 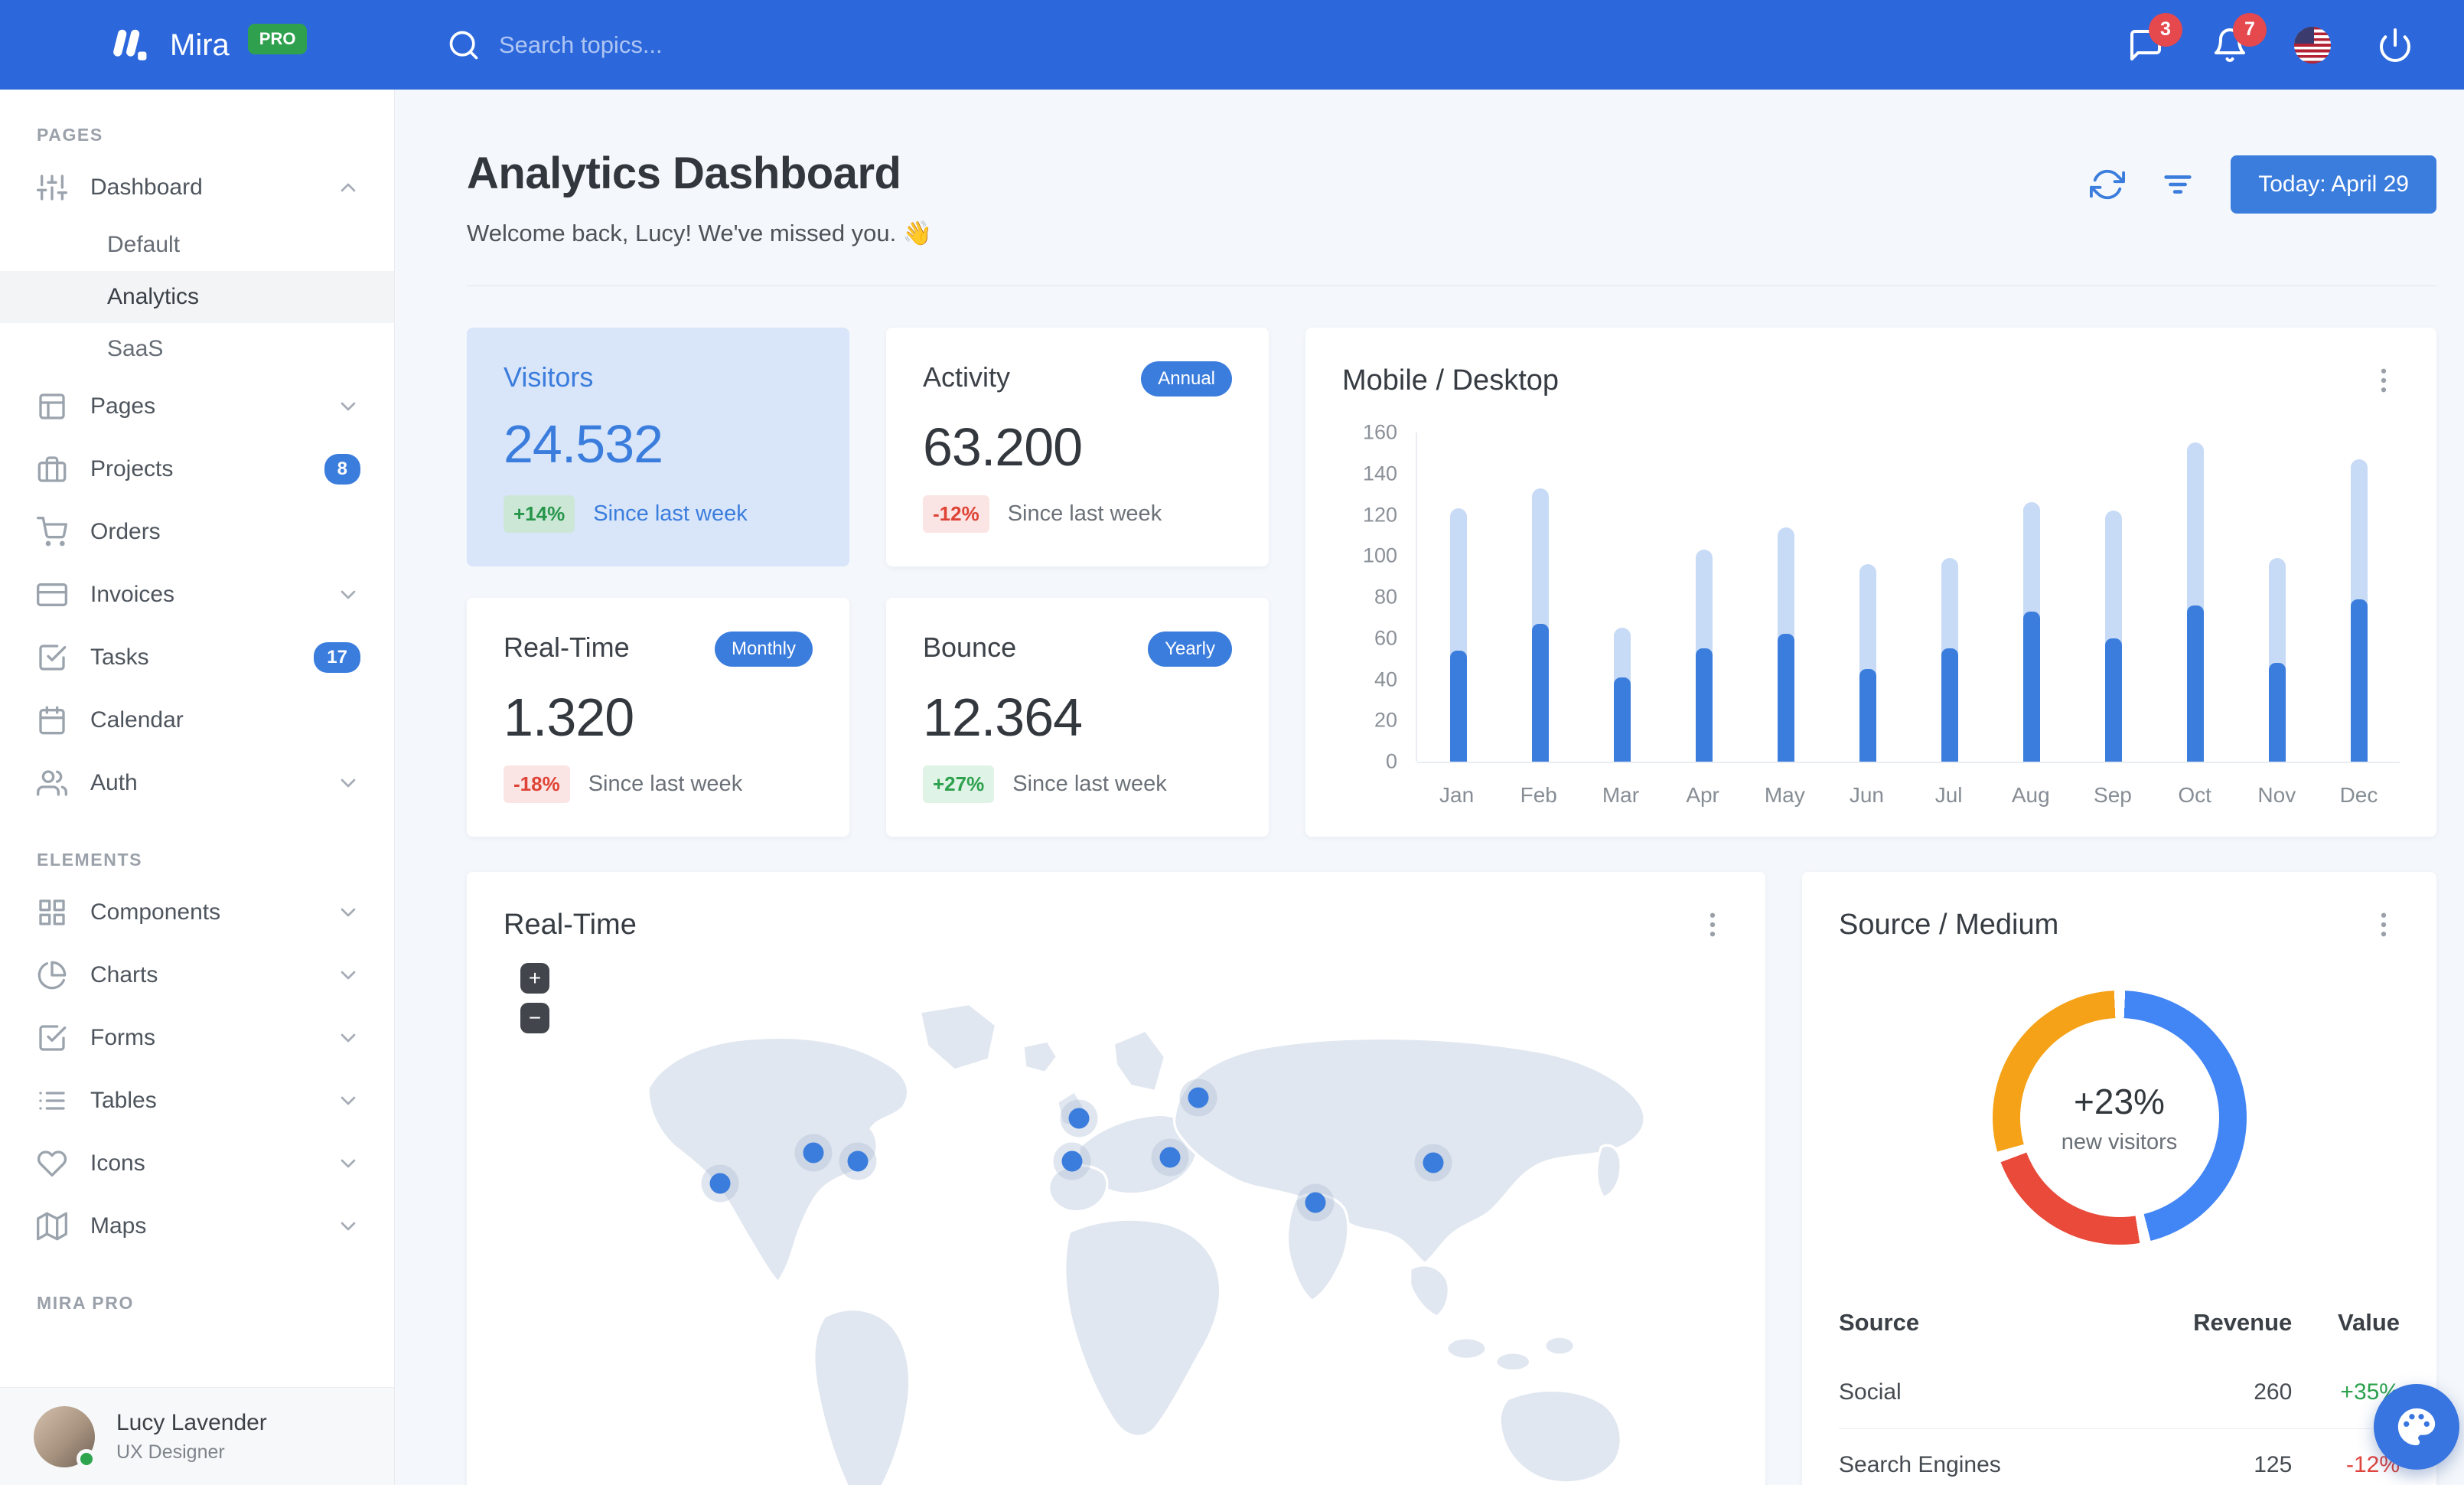 I want to click on table-row-search-engines: Search Engines 125 -12%, so click(x=2119, y=1456).